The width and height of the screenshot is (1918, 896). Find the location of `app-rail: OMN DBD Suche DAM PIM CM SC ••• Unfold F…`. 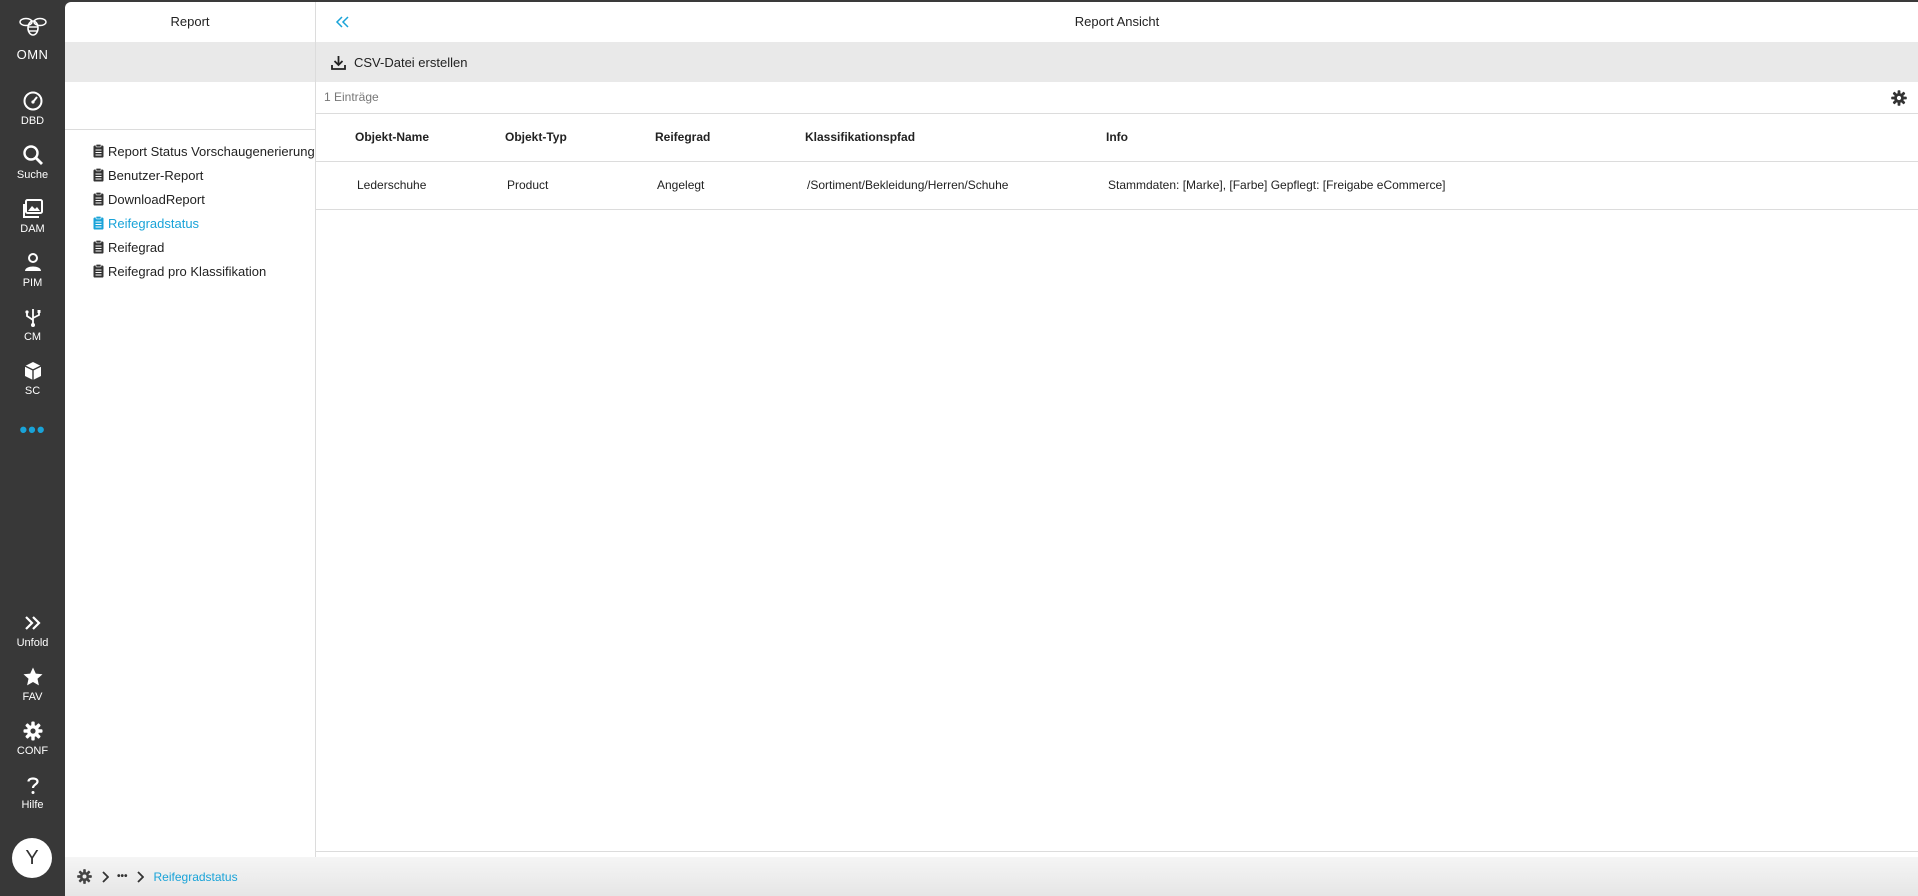

app-rail: OMN DBD Suche DAM PIM CM SC ••• Unfold F… is located at coordinates (32, 448).